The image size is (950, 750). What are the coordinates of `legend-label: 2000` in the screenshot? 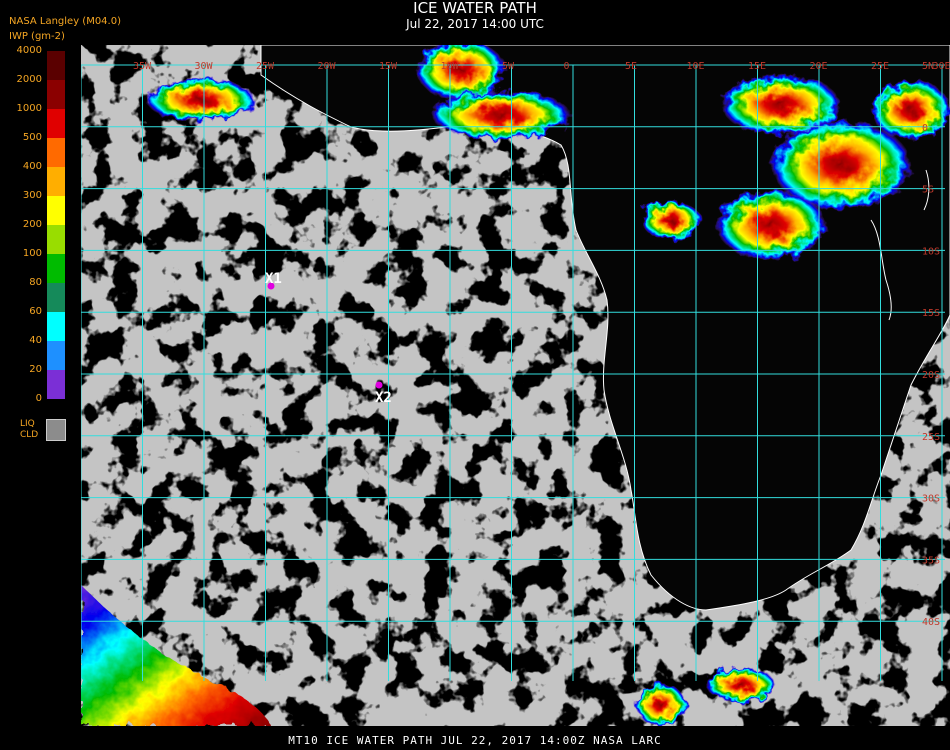 It's located at (29, 79).